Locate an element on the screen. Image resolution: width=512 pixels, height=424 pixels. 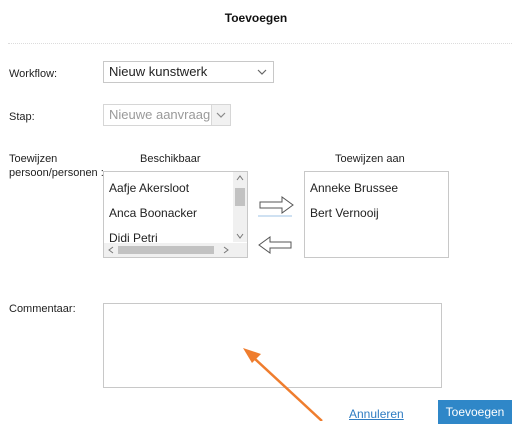
scroll-down-icon is located at coordinates (240, 236).